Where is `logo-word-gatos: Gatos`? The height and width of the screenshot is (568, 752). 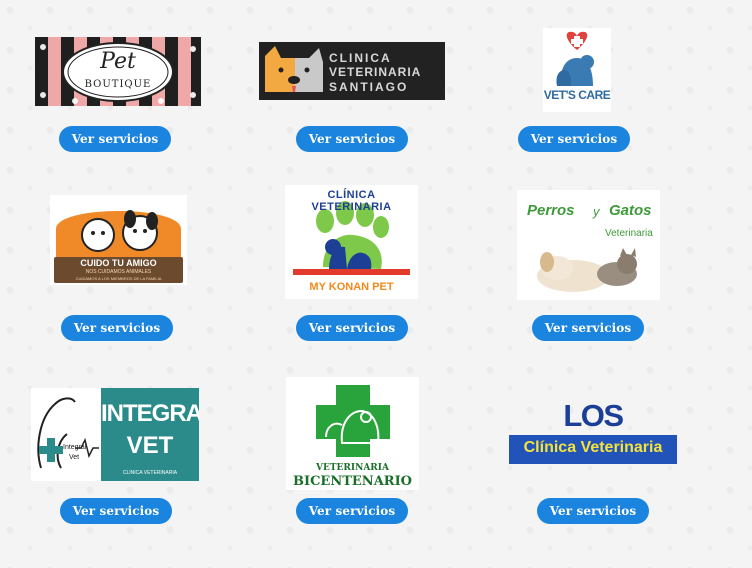 logo-word-gatos: Gatos is located at coordinates (630, 210).